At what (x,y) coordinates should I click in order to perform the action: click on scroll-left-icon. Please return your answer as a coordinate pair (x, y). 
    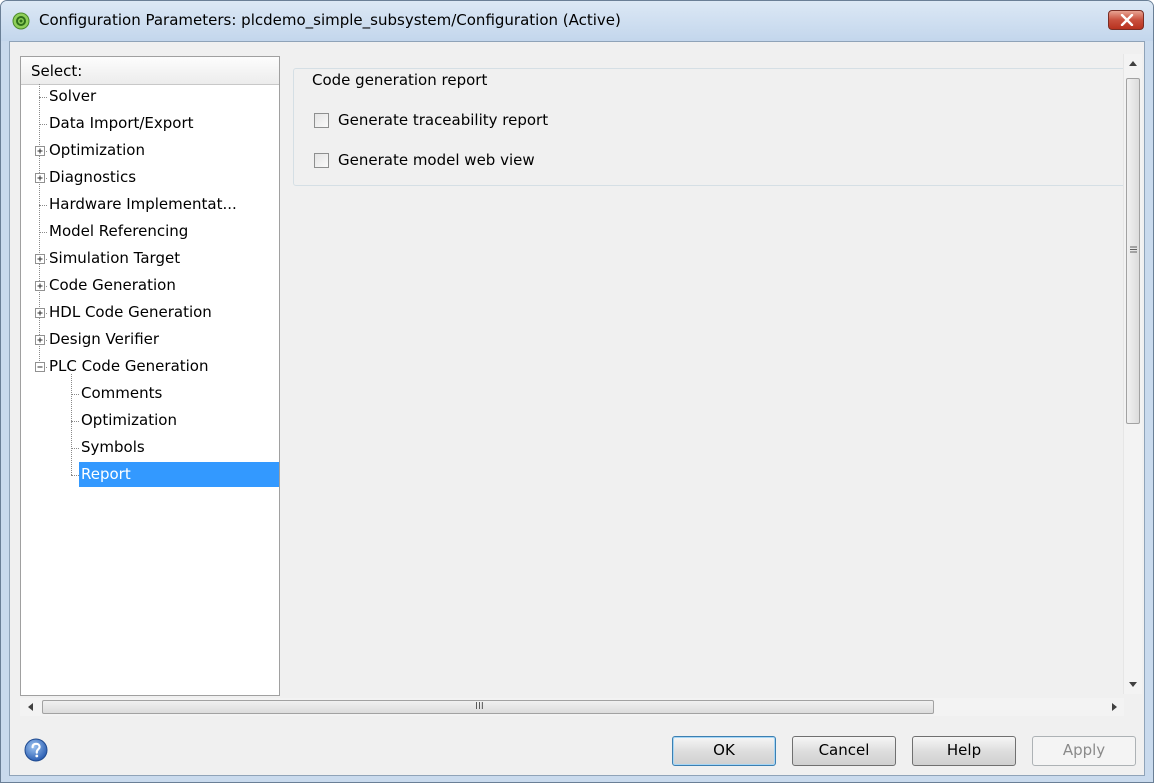
    Looking at the image, I should click on (30, 707).